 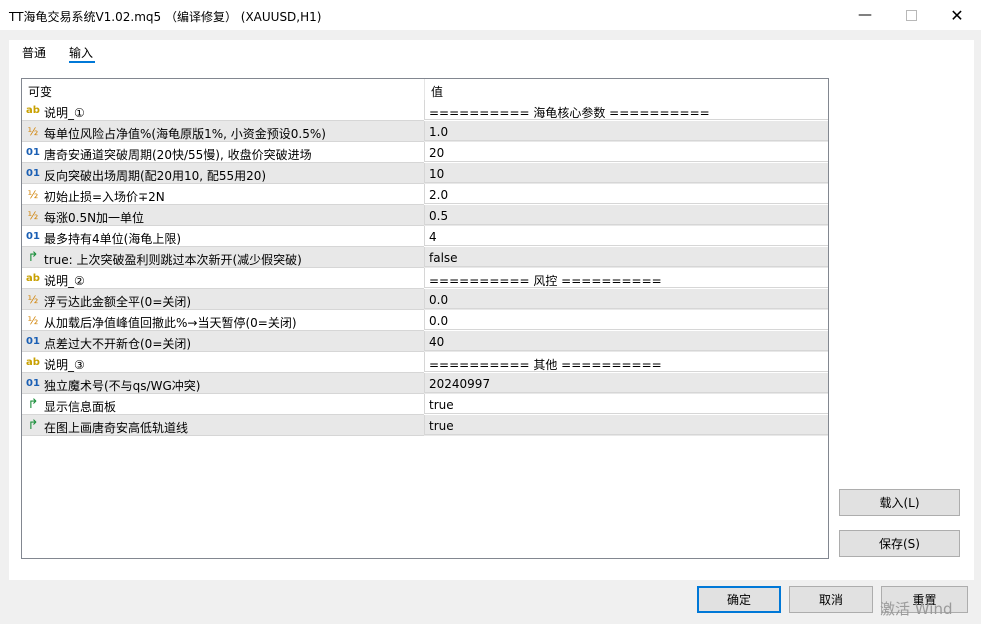 What do you see at coordinates (626, 131) in the screenshot?
I see `parameter-value-cell: 1.0` at bounding box center [626, 131].